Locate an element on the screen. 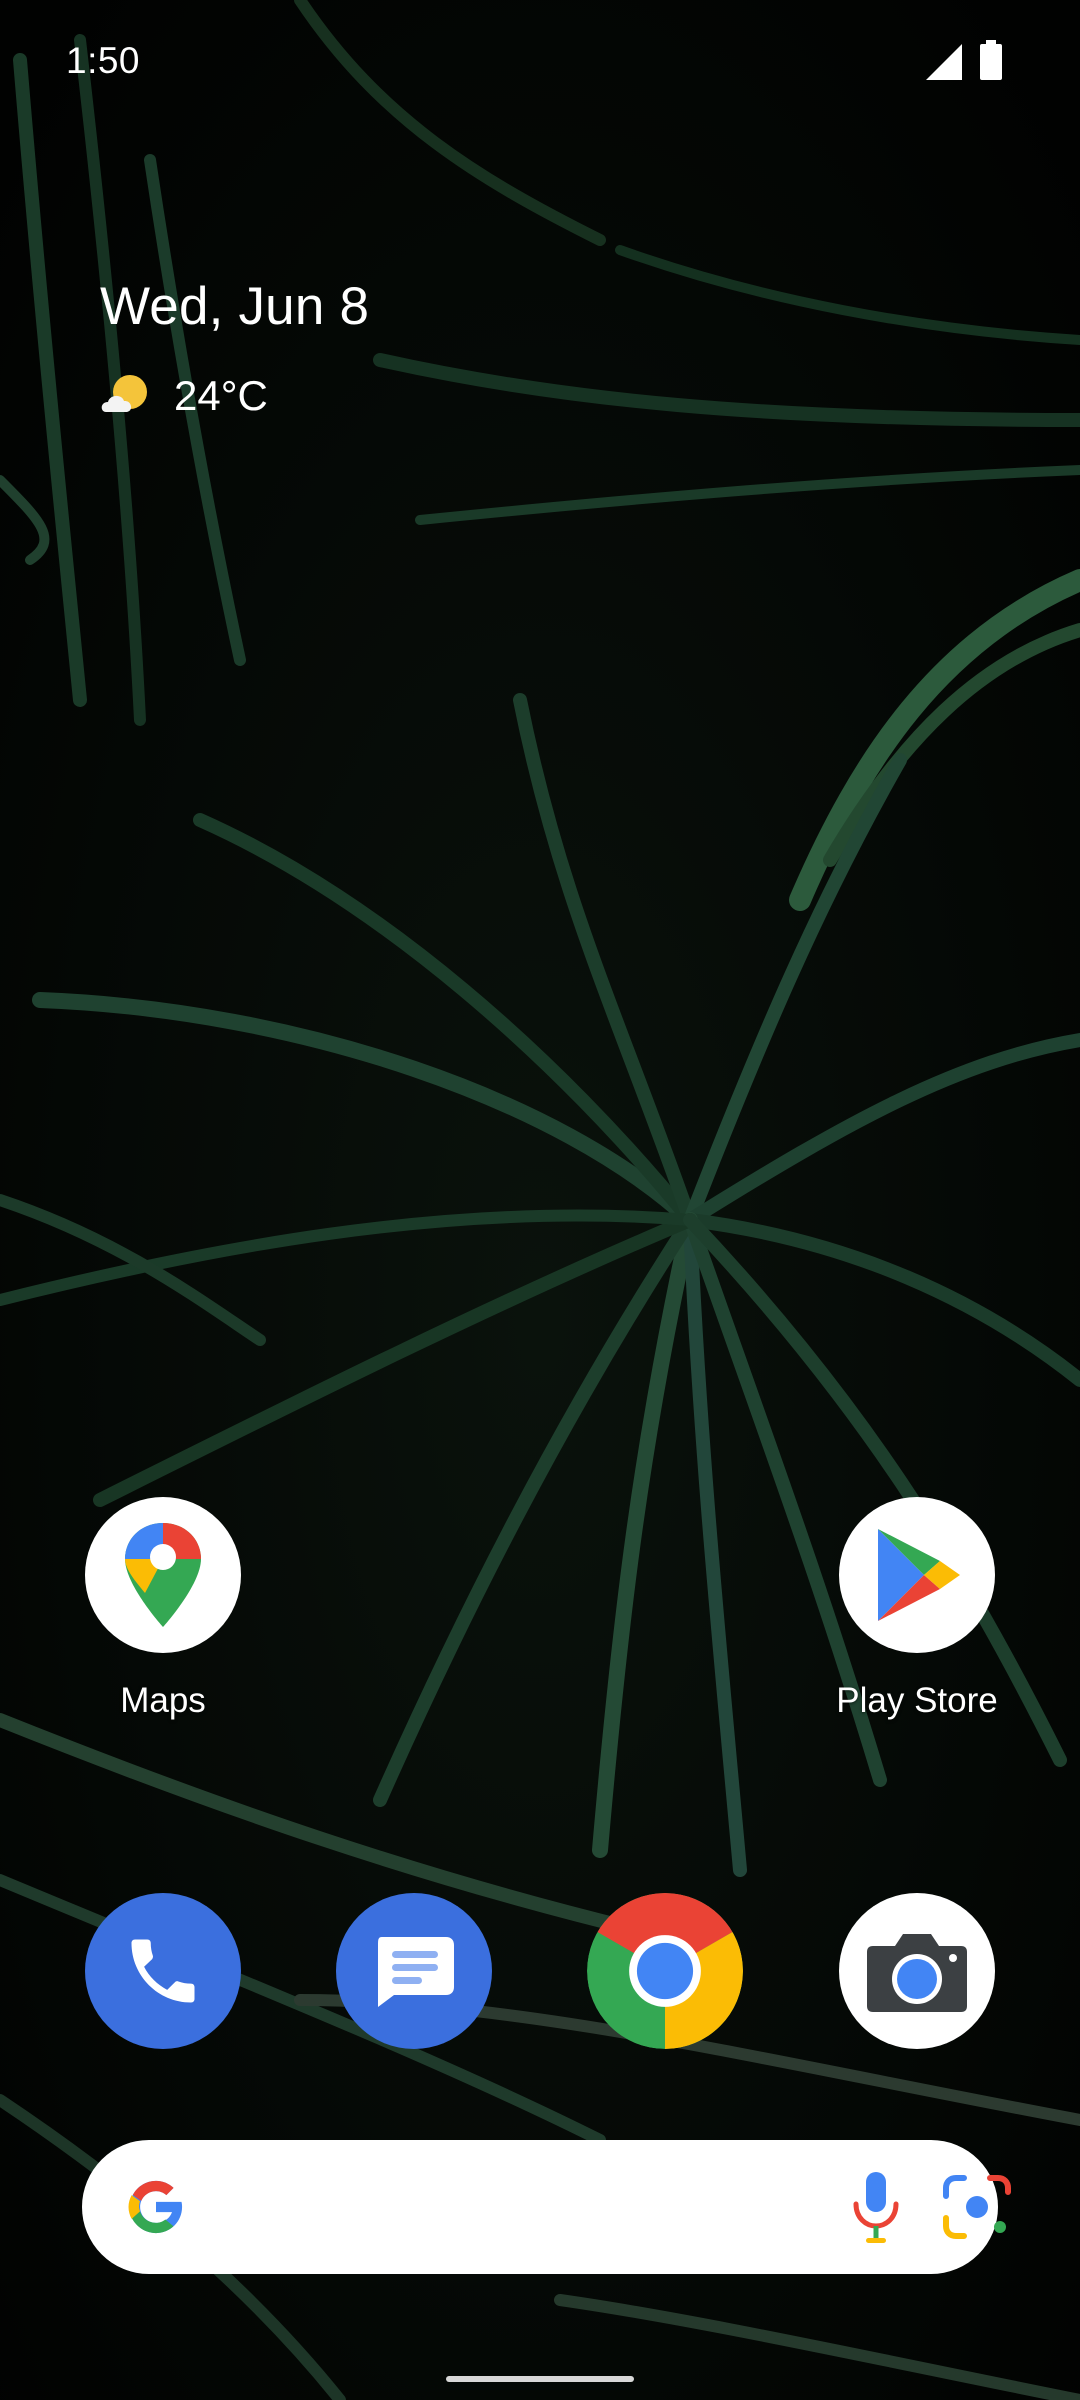  battery-icon is located at coordinates (991, 60).